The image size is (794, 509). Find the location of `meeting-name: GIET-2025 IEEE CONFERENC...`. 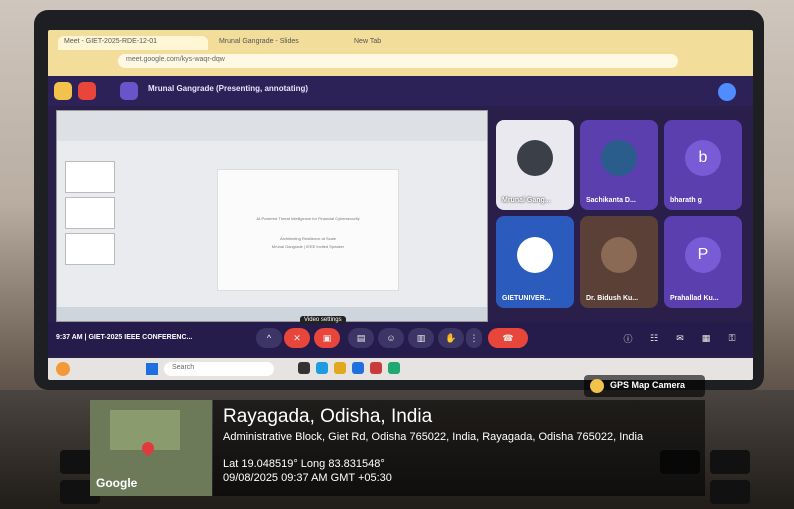

meeting-name: GIET-2025 IEEE CONFERENC... is located at coordinates (140, 337).